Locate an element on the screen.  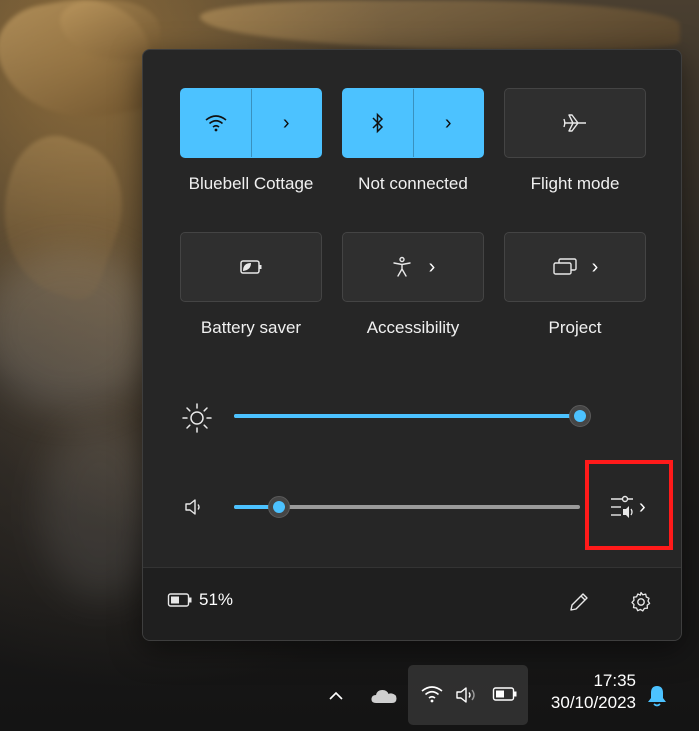
bluetooth-expand-button: › is located at coordinates (449, 123).